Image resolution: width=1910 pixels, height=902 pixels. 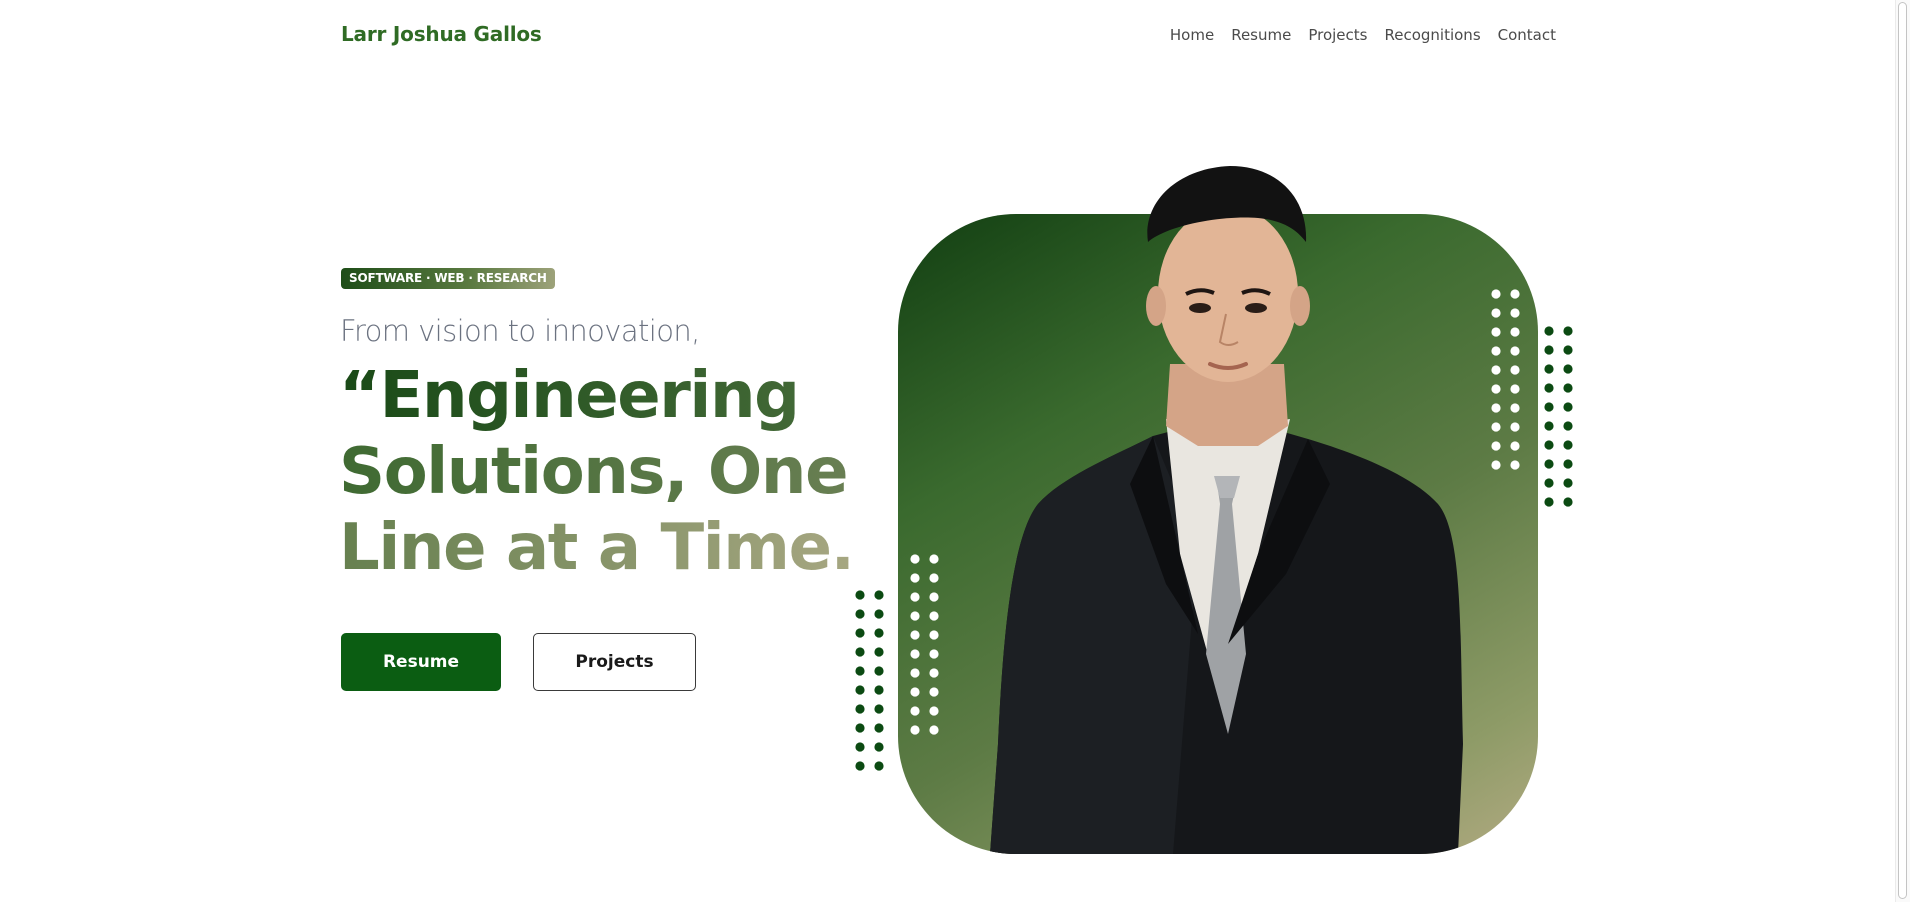 What do you see at coordinates (1261, 35) in the screenshot?
I see `nav-resume: Resume` at bounding box center [1261, 35].